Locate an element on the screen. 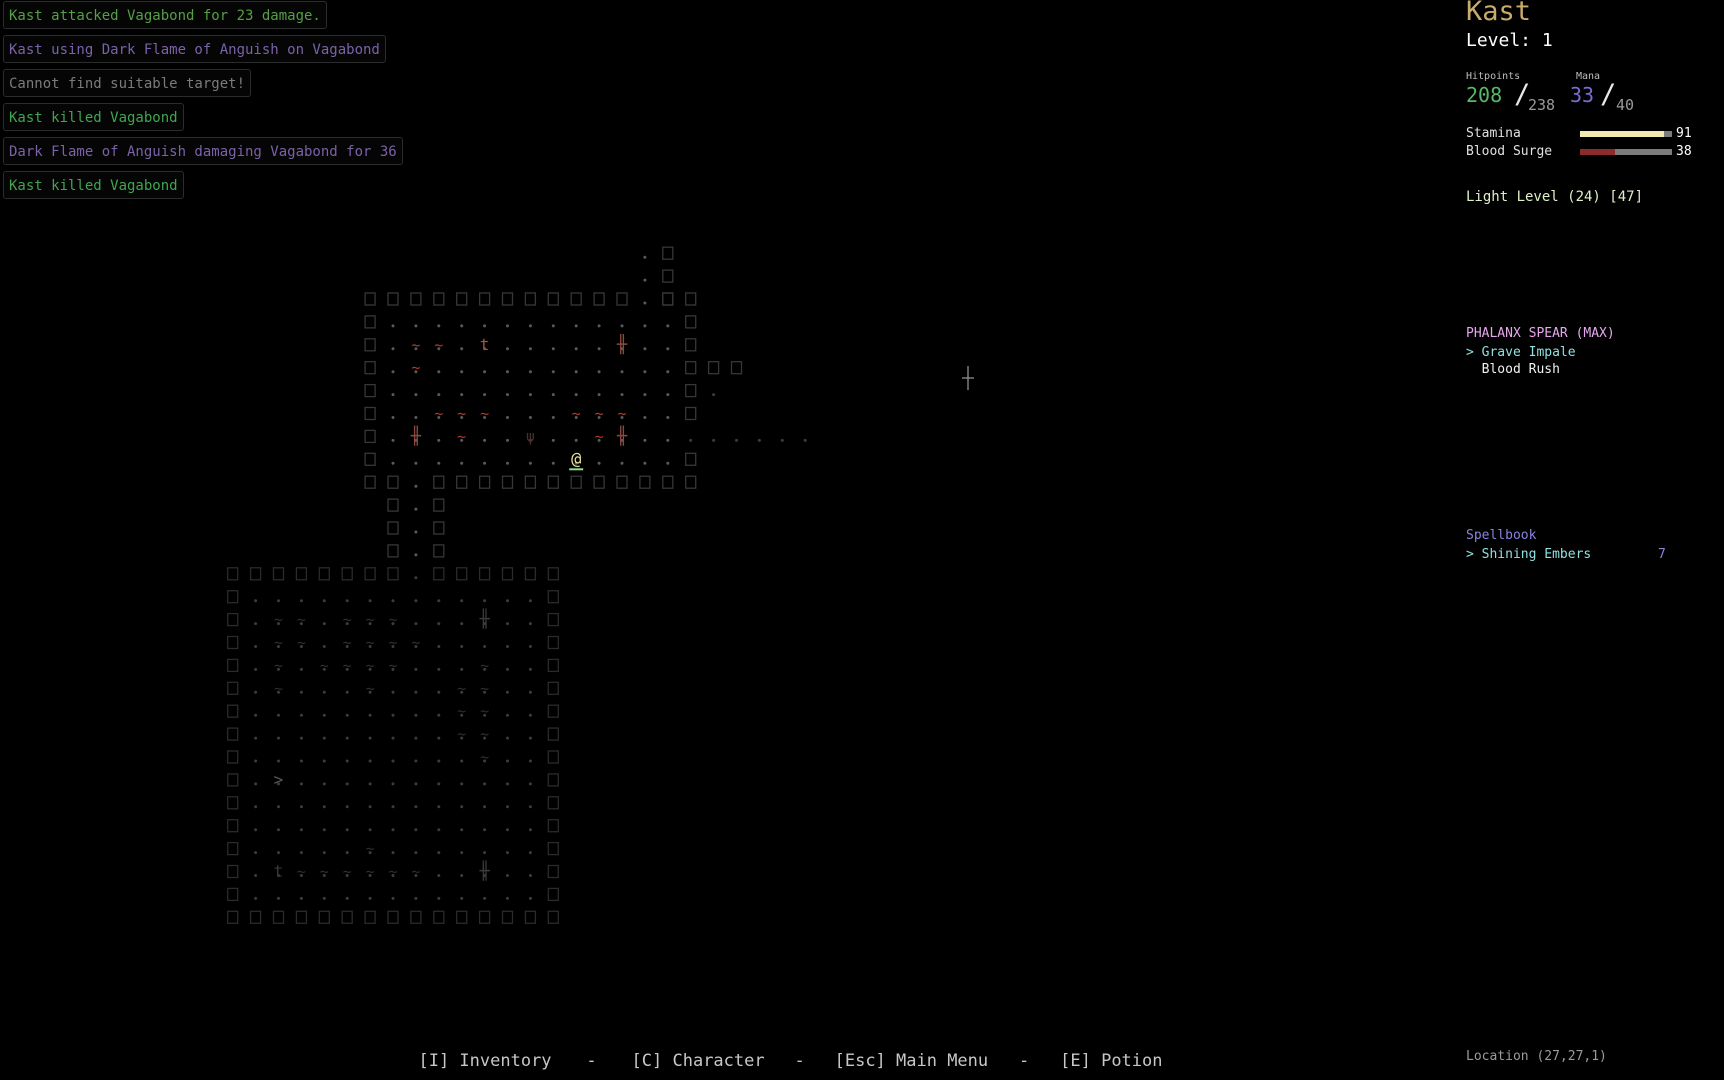 The image size is (1724, 1080). main-menu-command: [Esc] Main Menu is located at coordinates (912, 1061).